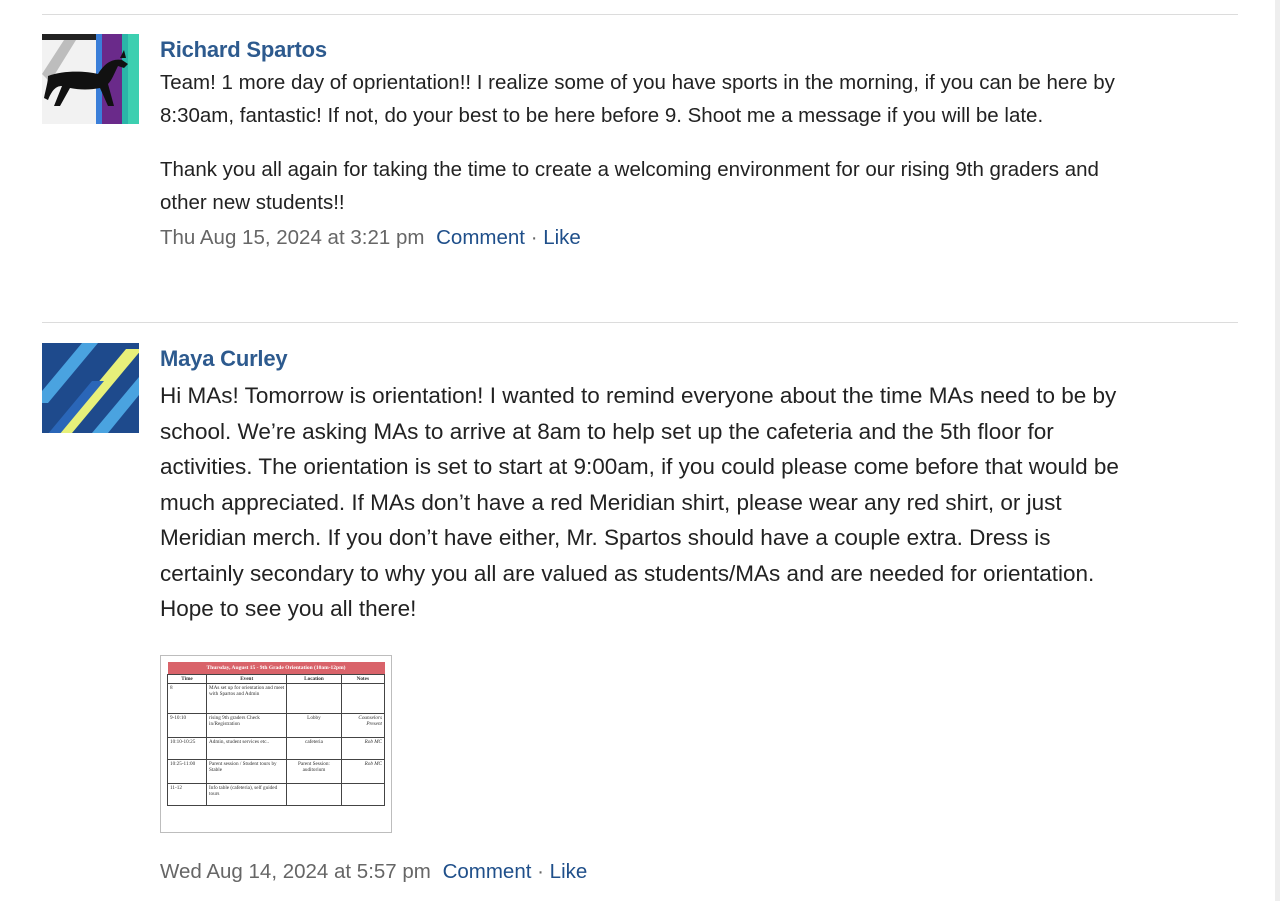 The image size is (1280, 901). Describe the element at coordinates (247, 771) in the screenshot. I see `table-cell: Parent session / Student tours by Stable` at that location.